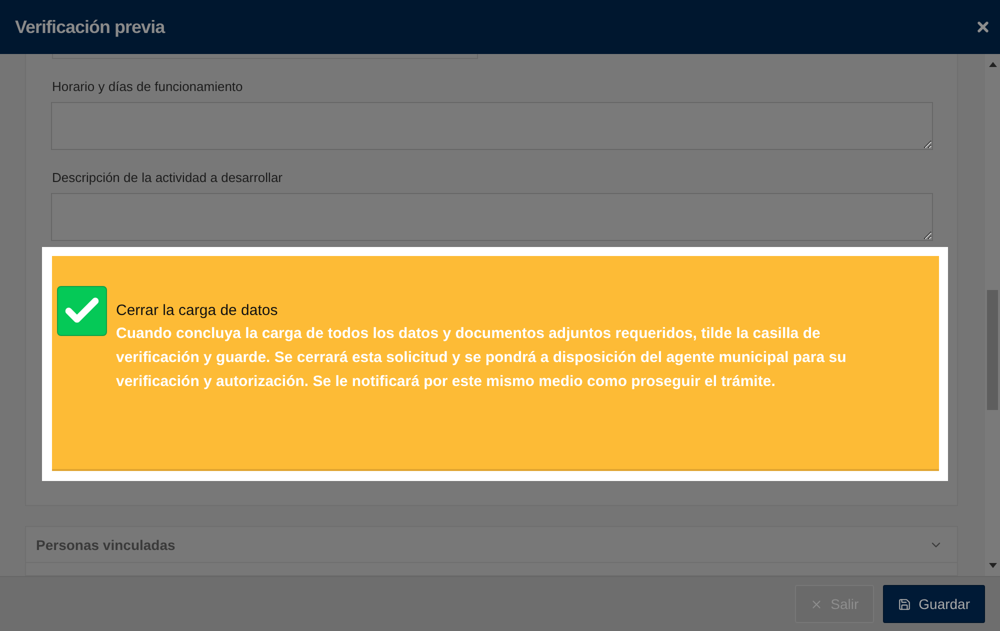 The image size is (1000, 631). I want to click on input-field, so click(265, 56).